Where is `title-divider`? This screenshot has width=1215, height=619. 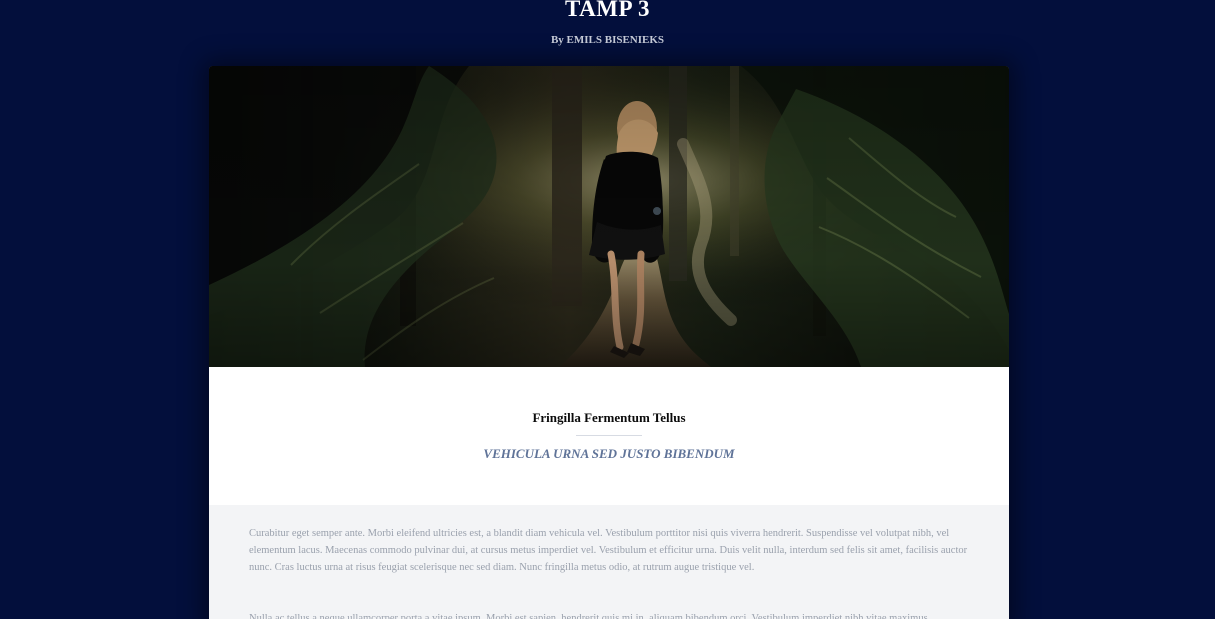
title-divider is located at coordinates (609, 435).